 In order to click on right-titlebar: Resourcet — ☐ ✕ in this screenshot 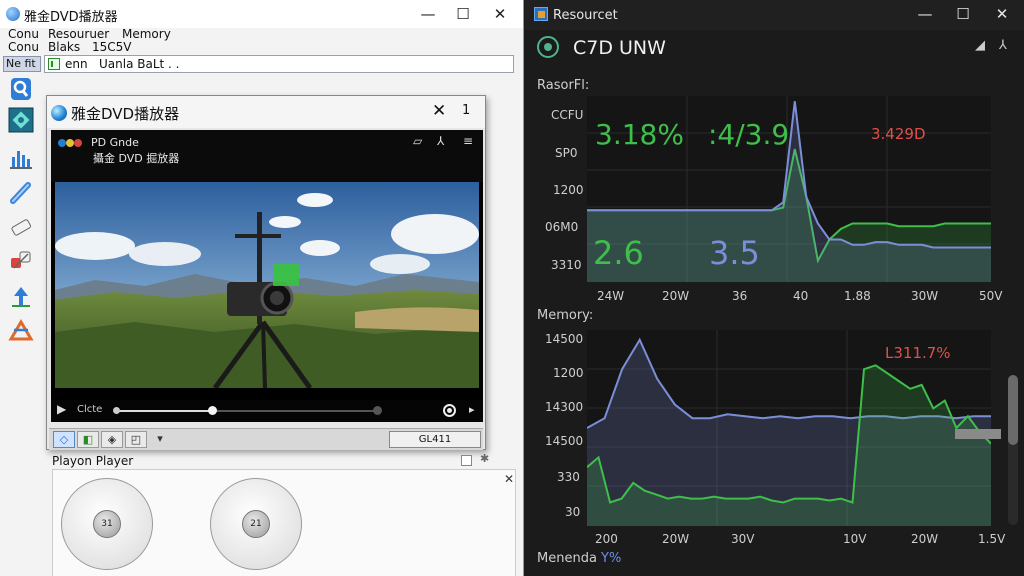, I will do `click(774, 15)`.